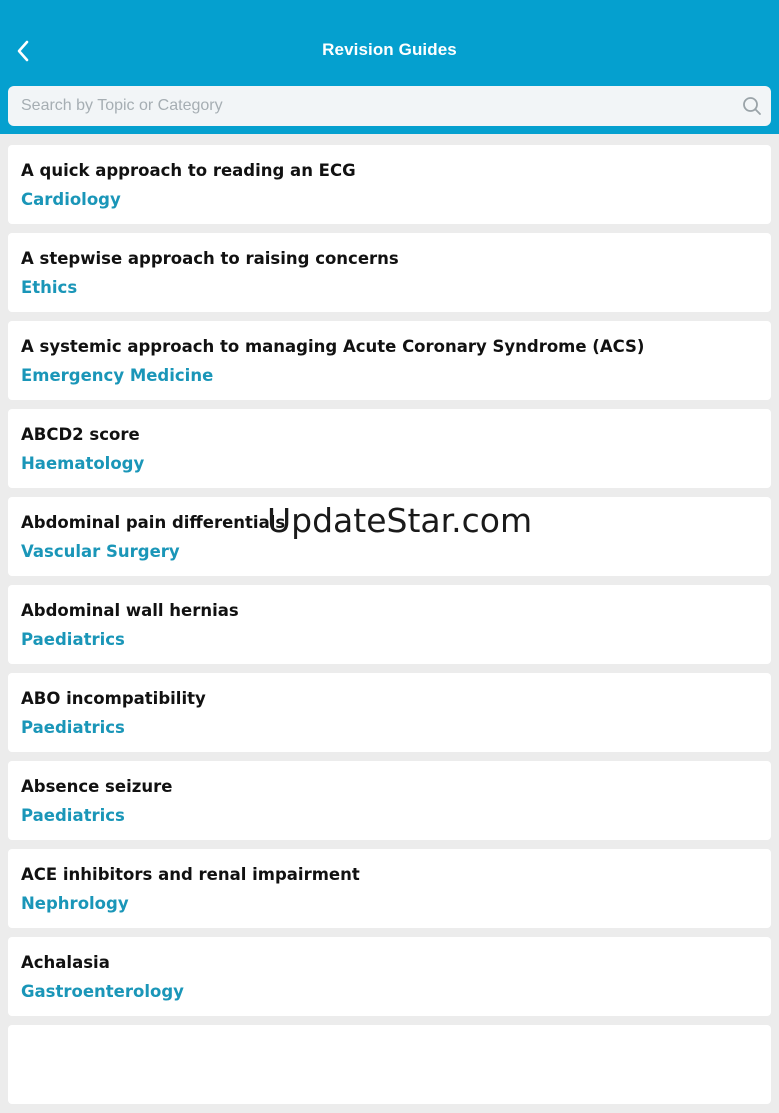  I want to click on search-icon, so click(752, 106).